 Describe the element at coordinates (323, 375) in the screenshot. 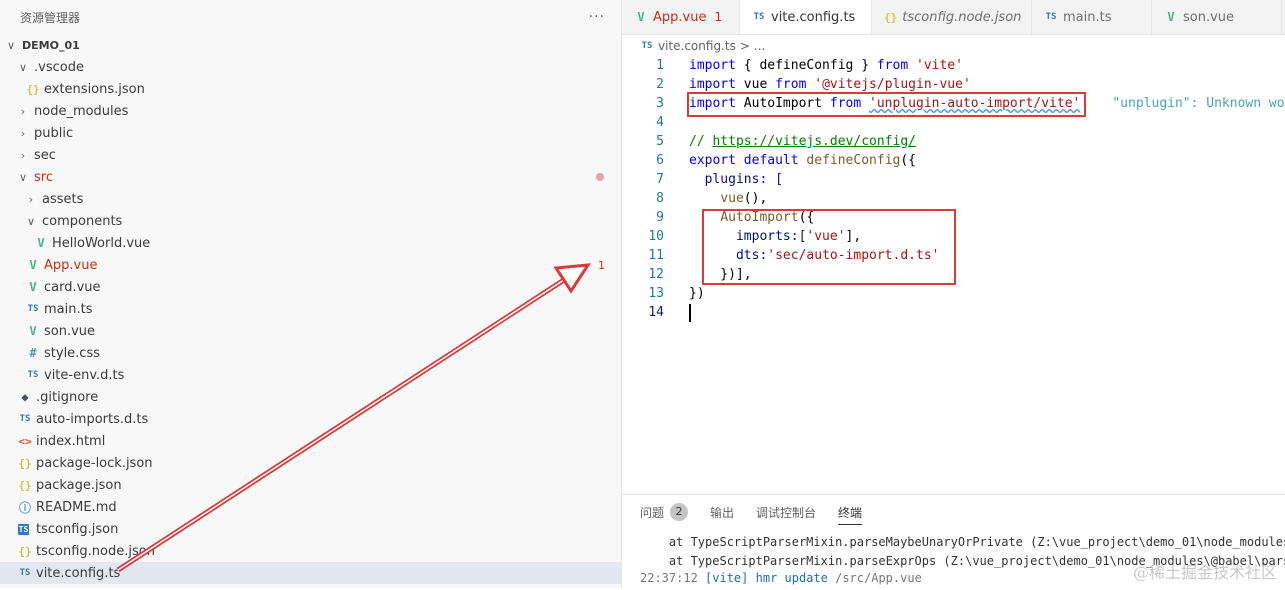

I see `tree-item: TS vite-env.d.ts` at that location.